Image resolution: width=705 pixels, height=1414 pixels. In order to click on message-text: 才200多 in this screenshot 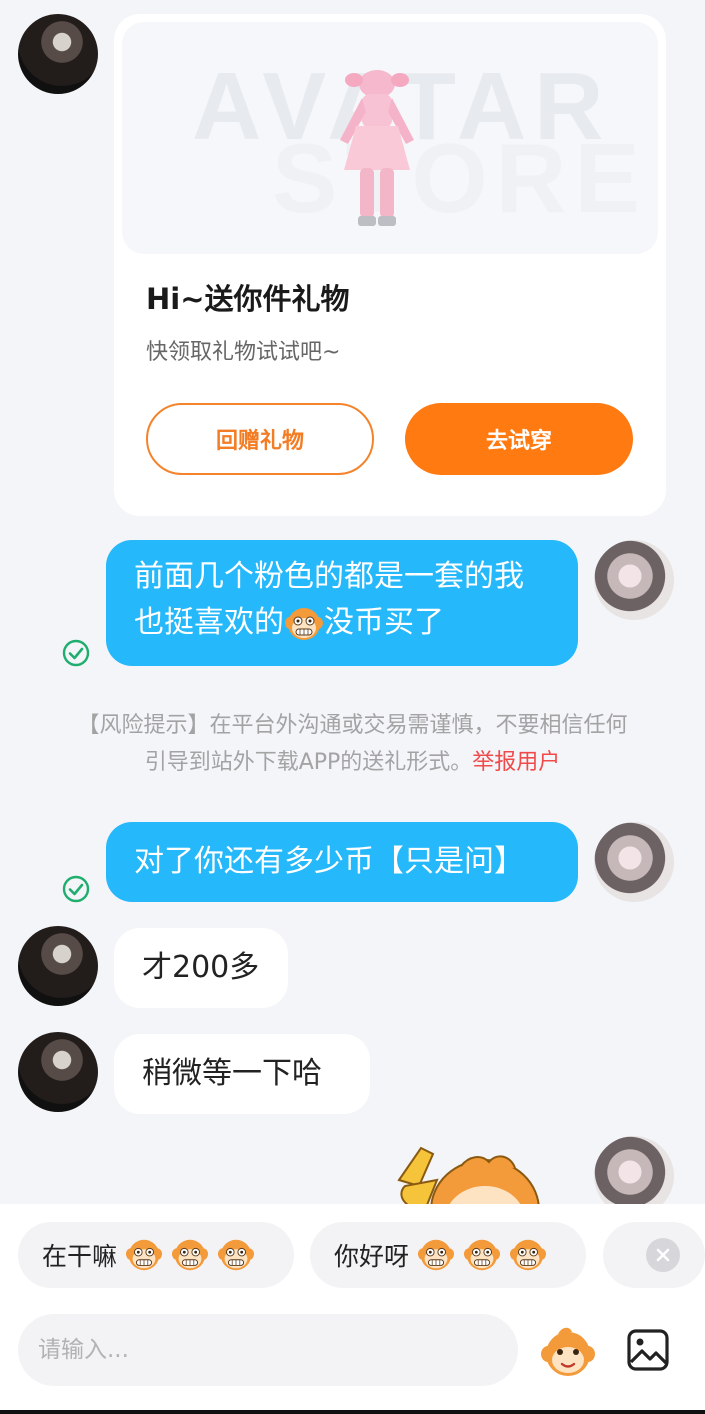, I will do `click(201, 967)`.